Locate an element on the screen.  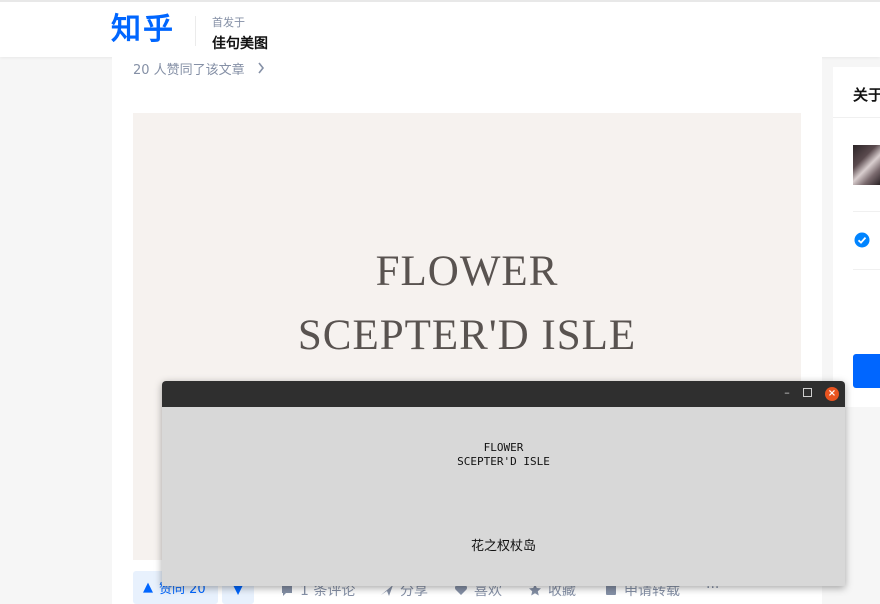
likes-summary-link: 20 人赞同了该文章 is located at coordinates (189, 68).